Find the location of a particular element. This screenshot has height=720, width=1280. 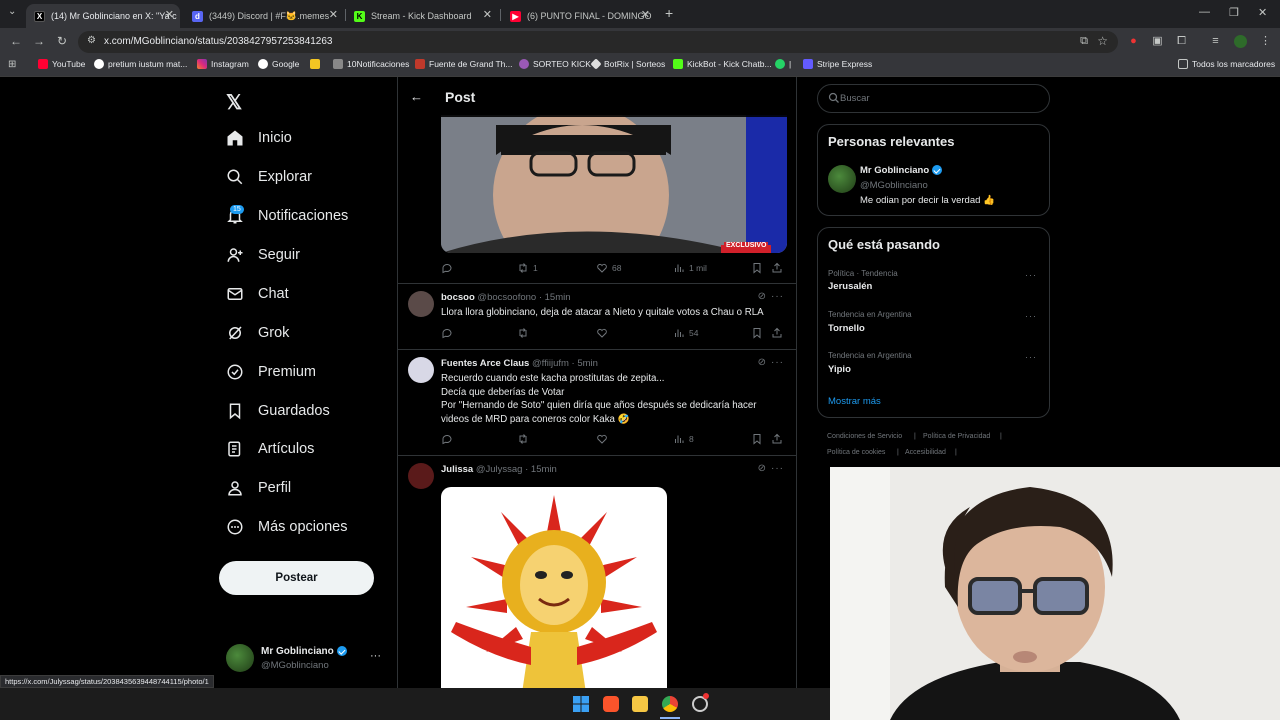

nav-notificaciones: Notificaciones is located at coordinates (287, 216).